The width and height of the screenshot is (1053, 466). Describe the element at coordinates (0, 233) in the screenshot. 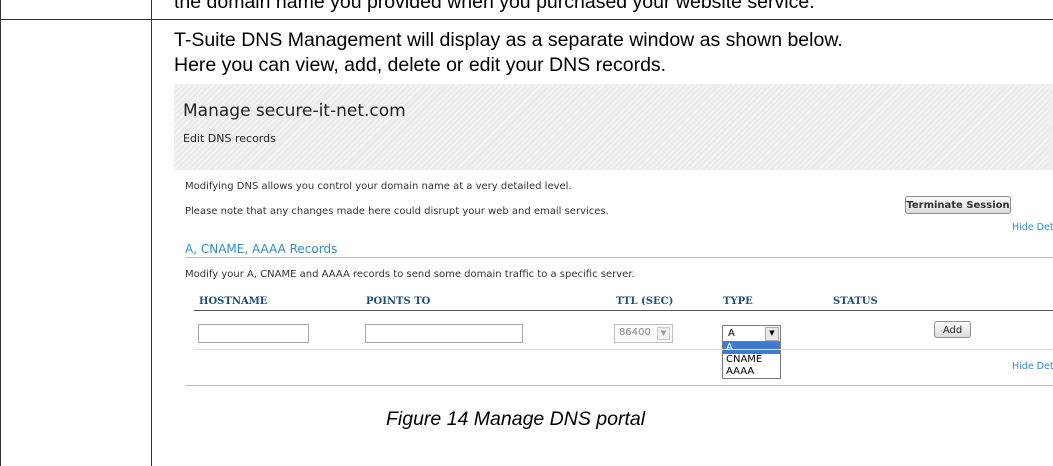

I see `table-left-border` at that location.